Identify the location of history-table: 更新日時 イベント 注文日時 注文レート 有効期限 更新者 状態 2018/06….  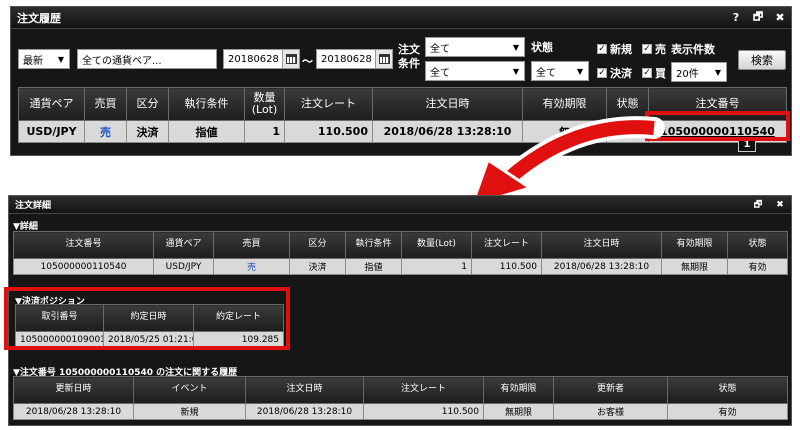
(400, 398).